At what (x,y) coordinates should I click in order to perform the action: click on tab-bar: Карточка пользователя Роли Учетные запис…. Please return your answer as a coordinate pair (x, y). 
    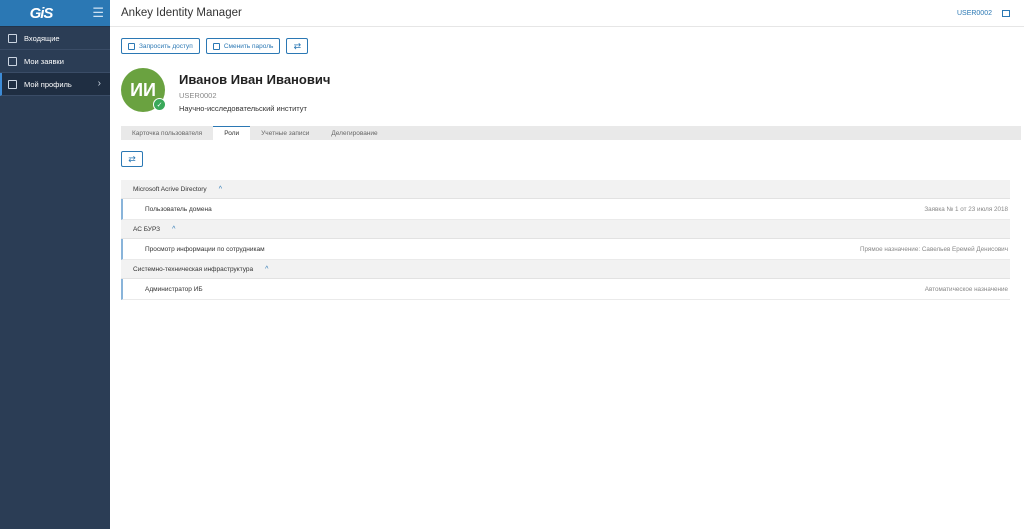
    Looking at the image, I should click on (571, 133).